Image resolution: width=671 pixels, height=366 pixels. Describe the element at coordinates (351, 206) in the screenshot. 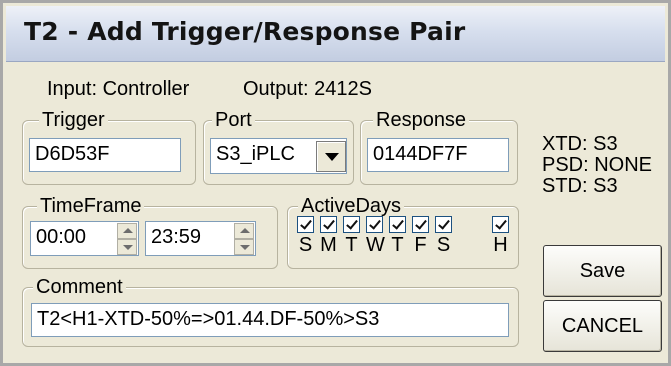

I see `active-days-group-label: ActiveDays` at that location.